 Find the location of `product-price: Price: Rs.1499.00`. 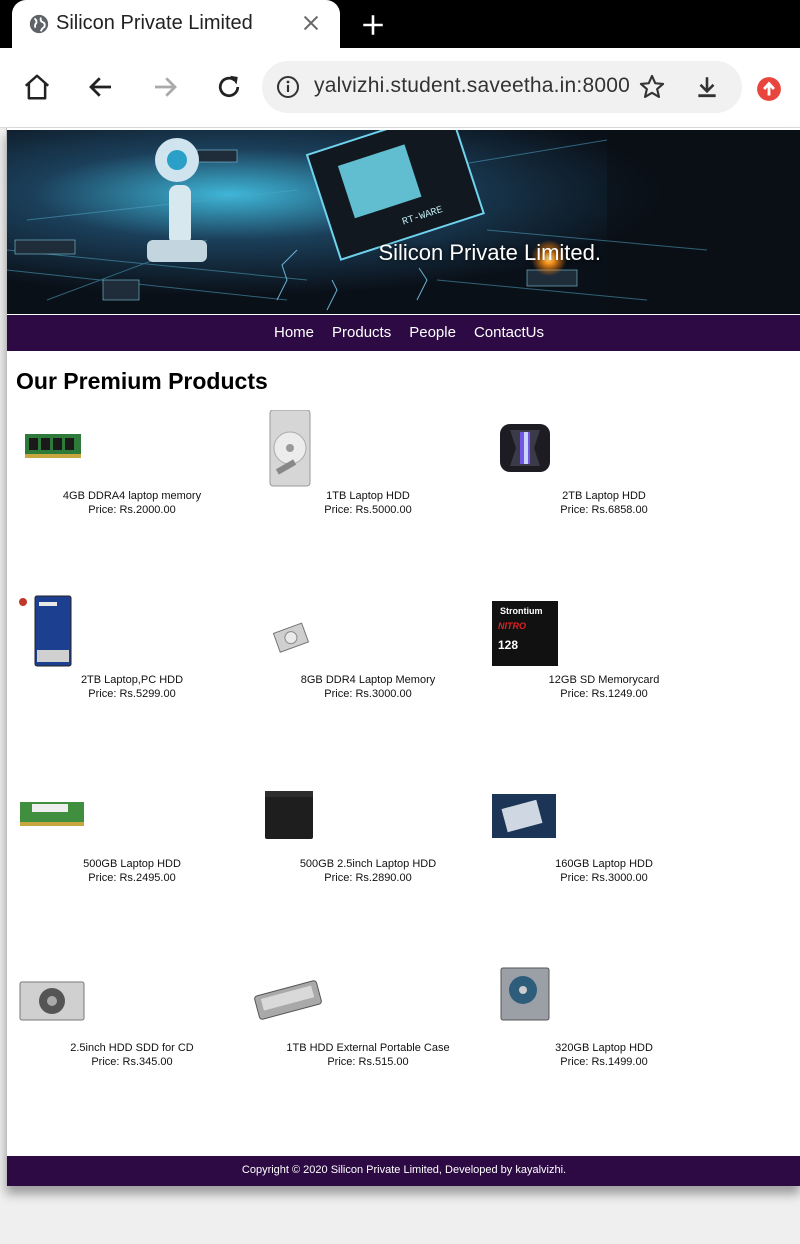

product-price: Price: Rs.1499.00 is located at coordinates (604, 1062).